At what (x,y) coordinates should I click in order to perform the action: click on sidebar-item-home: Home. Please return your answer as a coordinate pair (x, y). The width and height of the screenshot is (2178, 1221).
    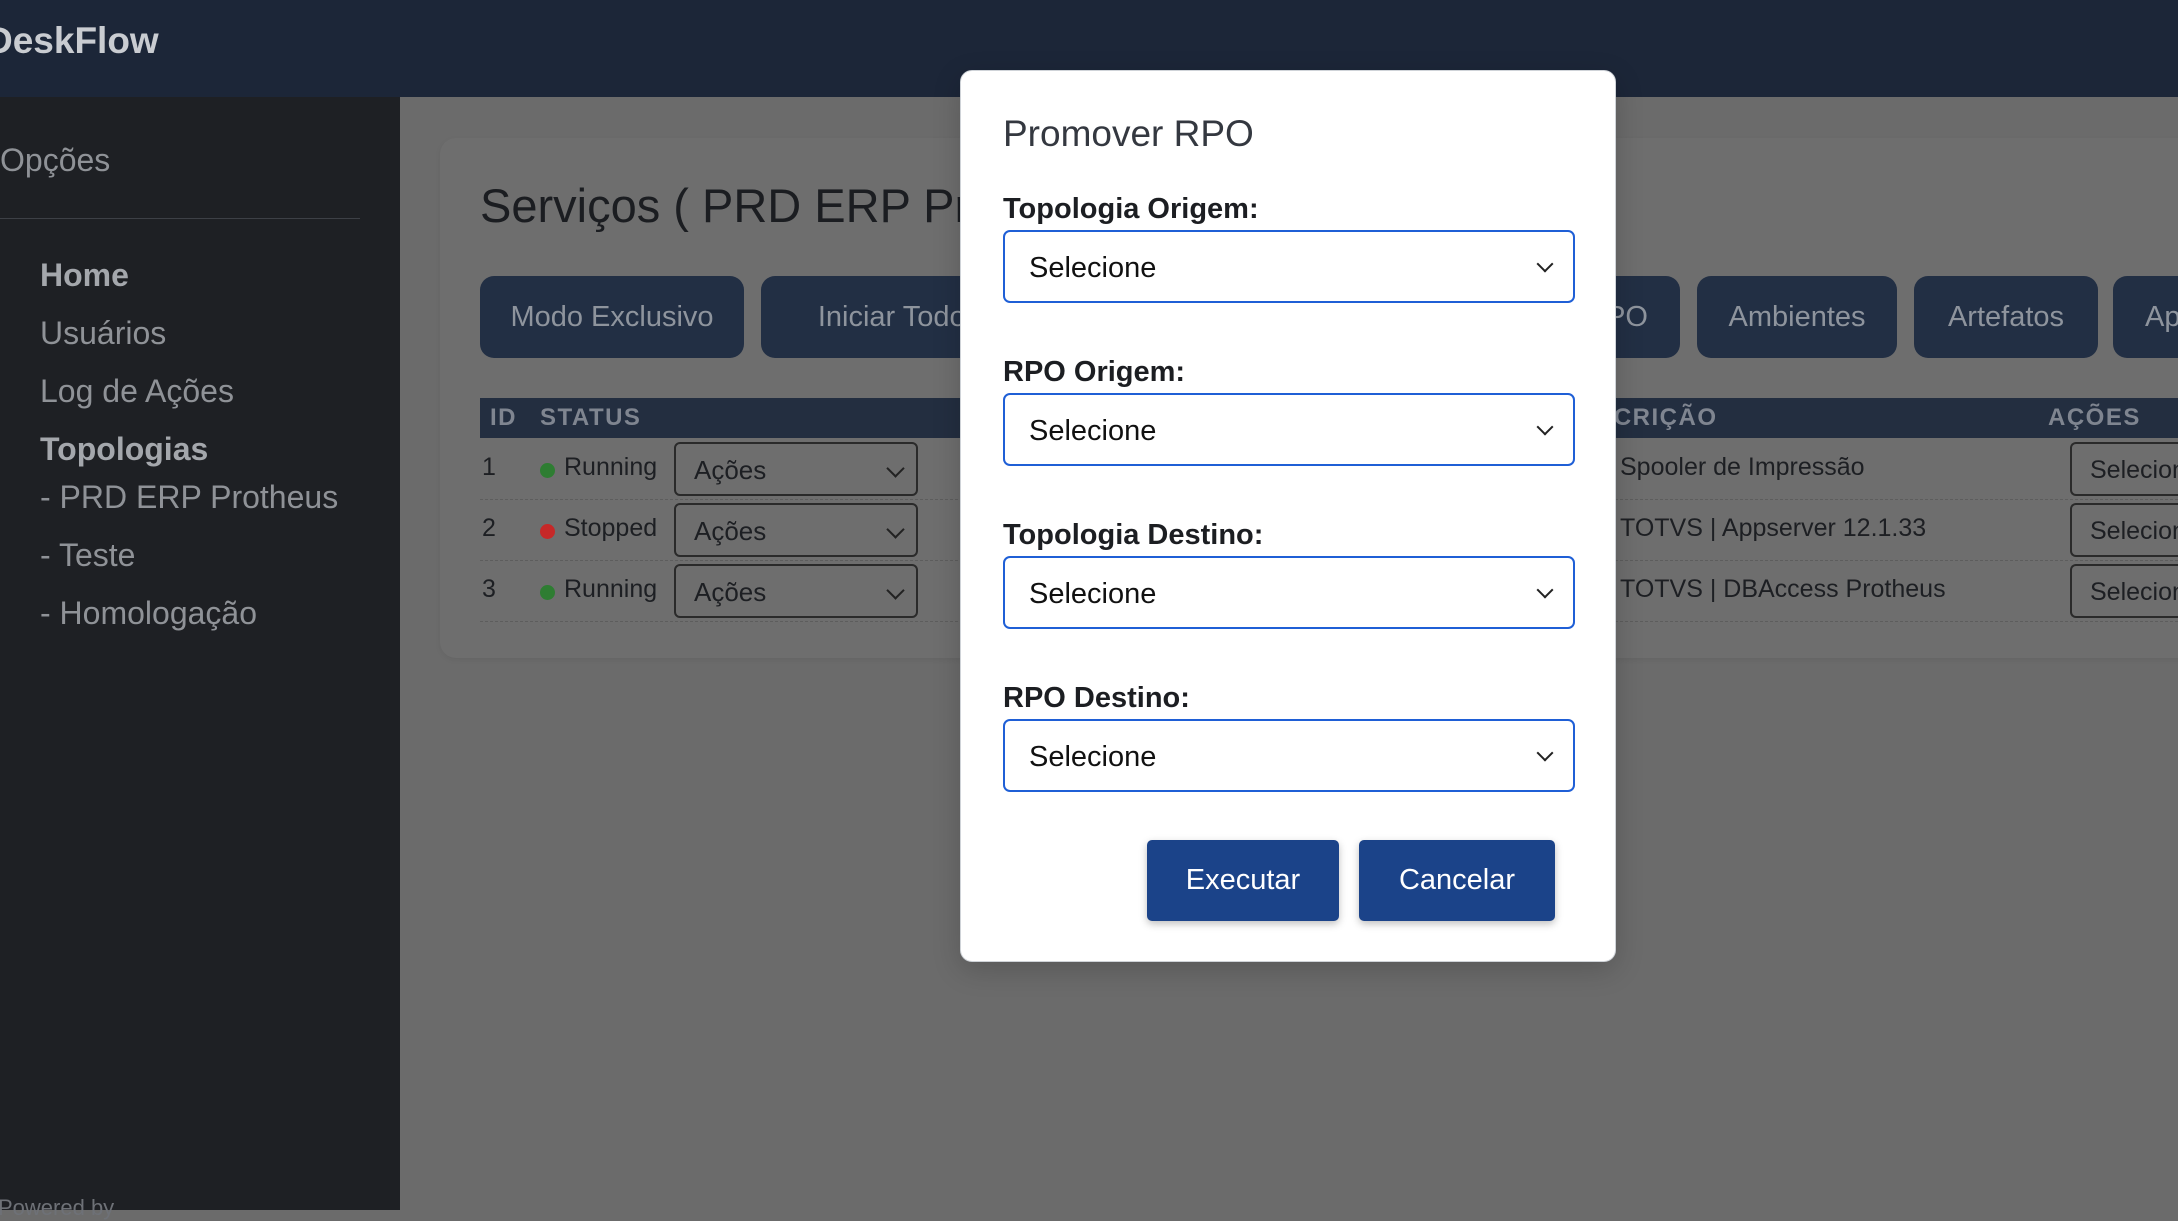
    Looking at the image, I should click on (84, 275).